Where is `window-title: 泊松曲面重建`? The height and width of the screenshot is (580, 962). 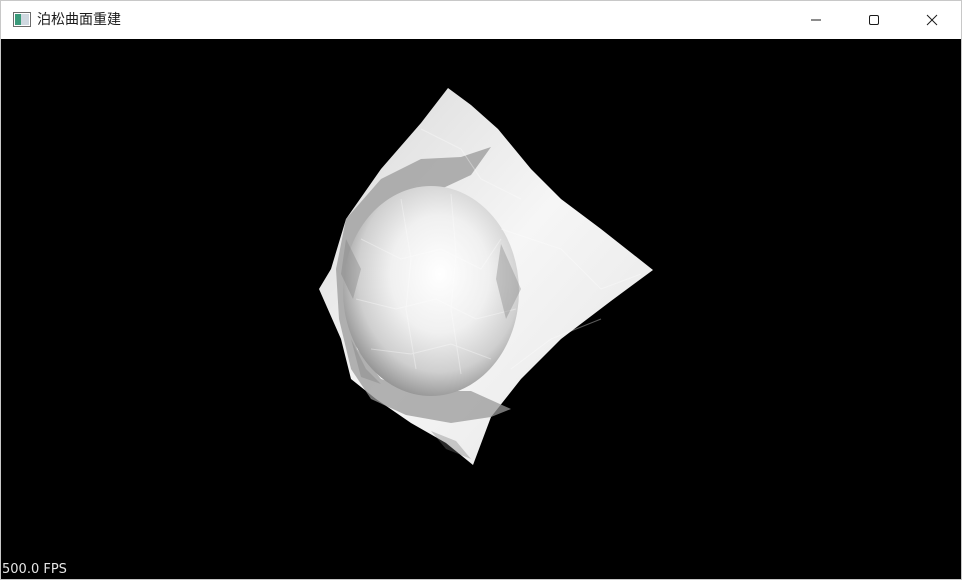 window-title: 泊松曲面重建 is located at coordinates (79, 20).